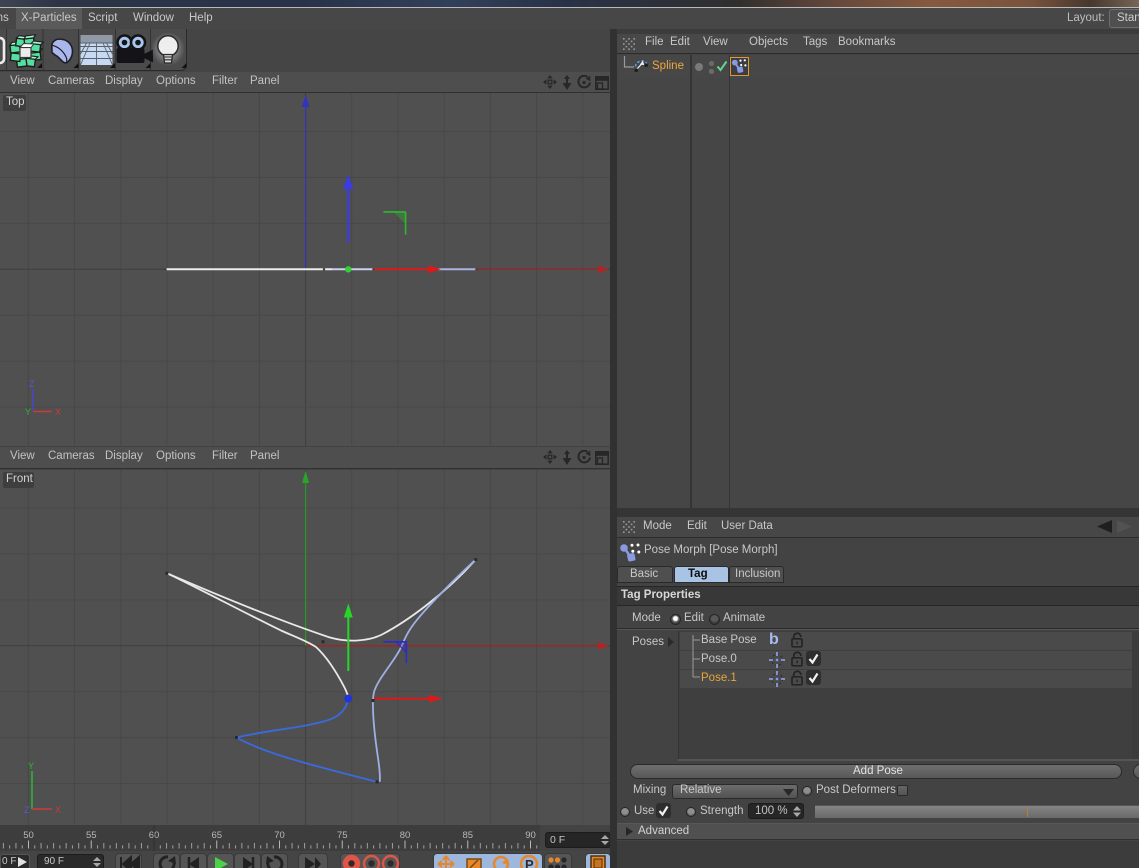 The width and height of the screenshot is (1139, 868). Describe the element at coordinates (216, 835) in the screenshot. I see `svg-text: 65` at that location.